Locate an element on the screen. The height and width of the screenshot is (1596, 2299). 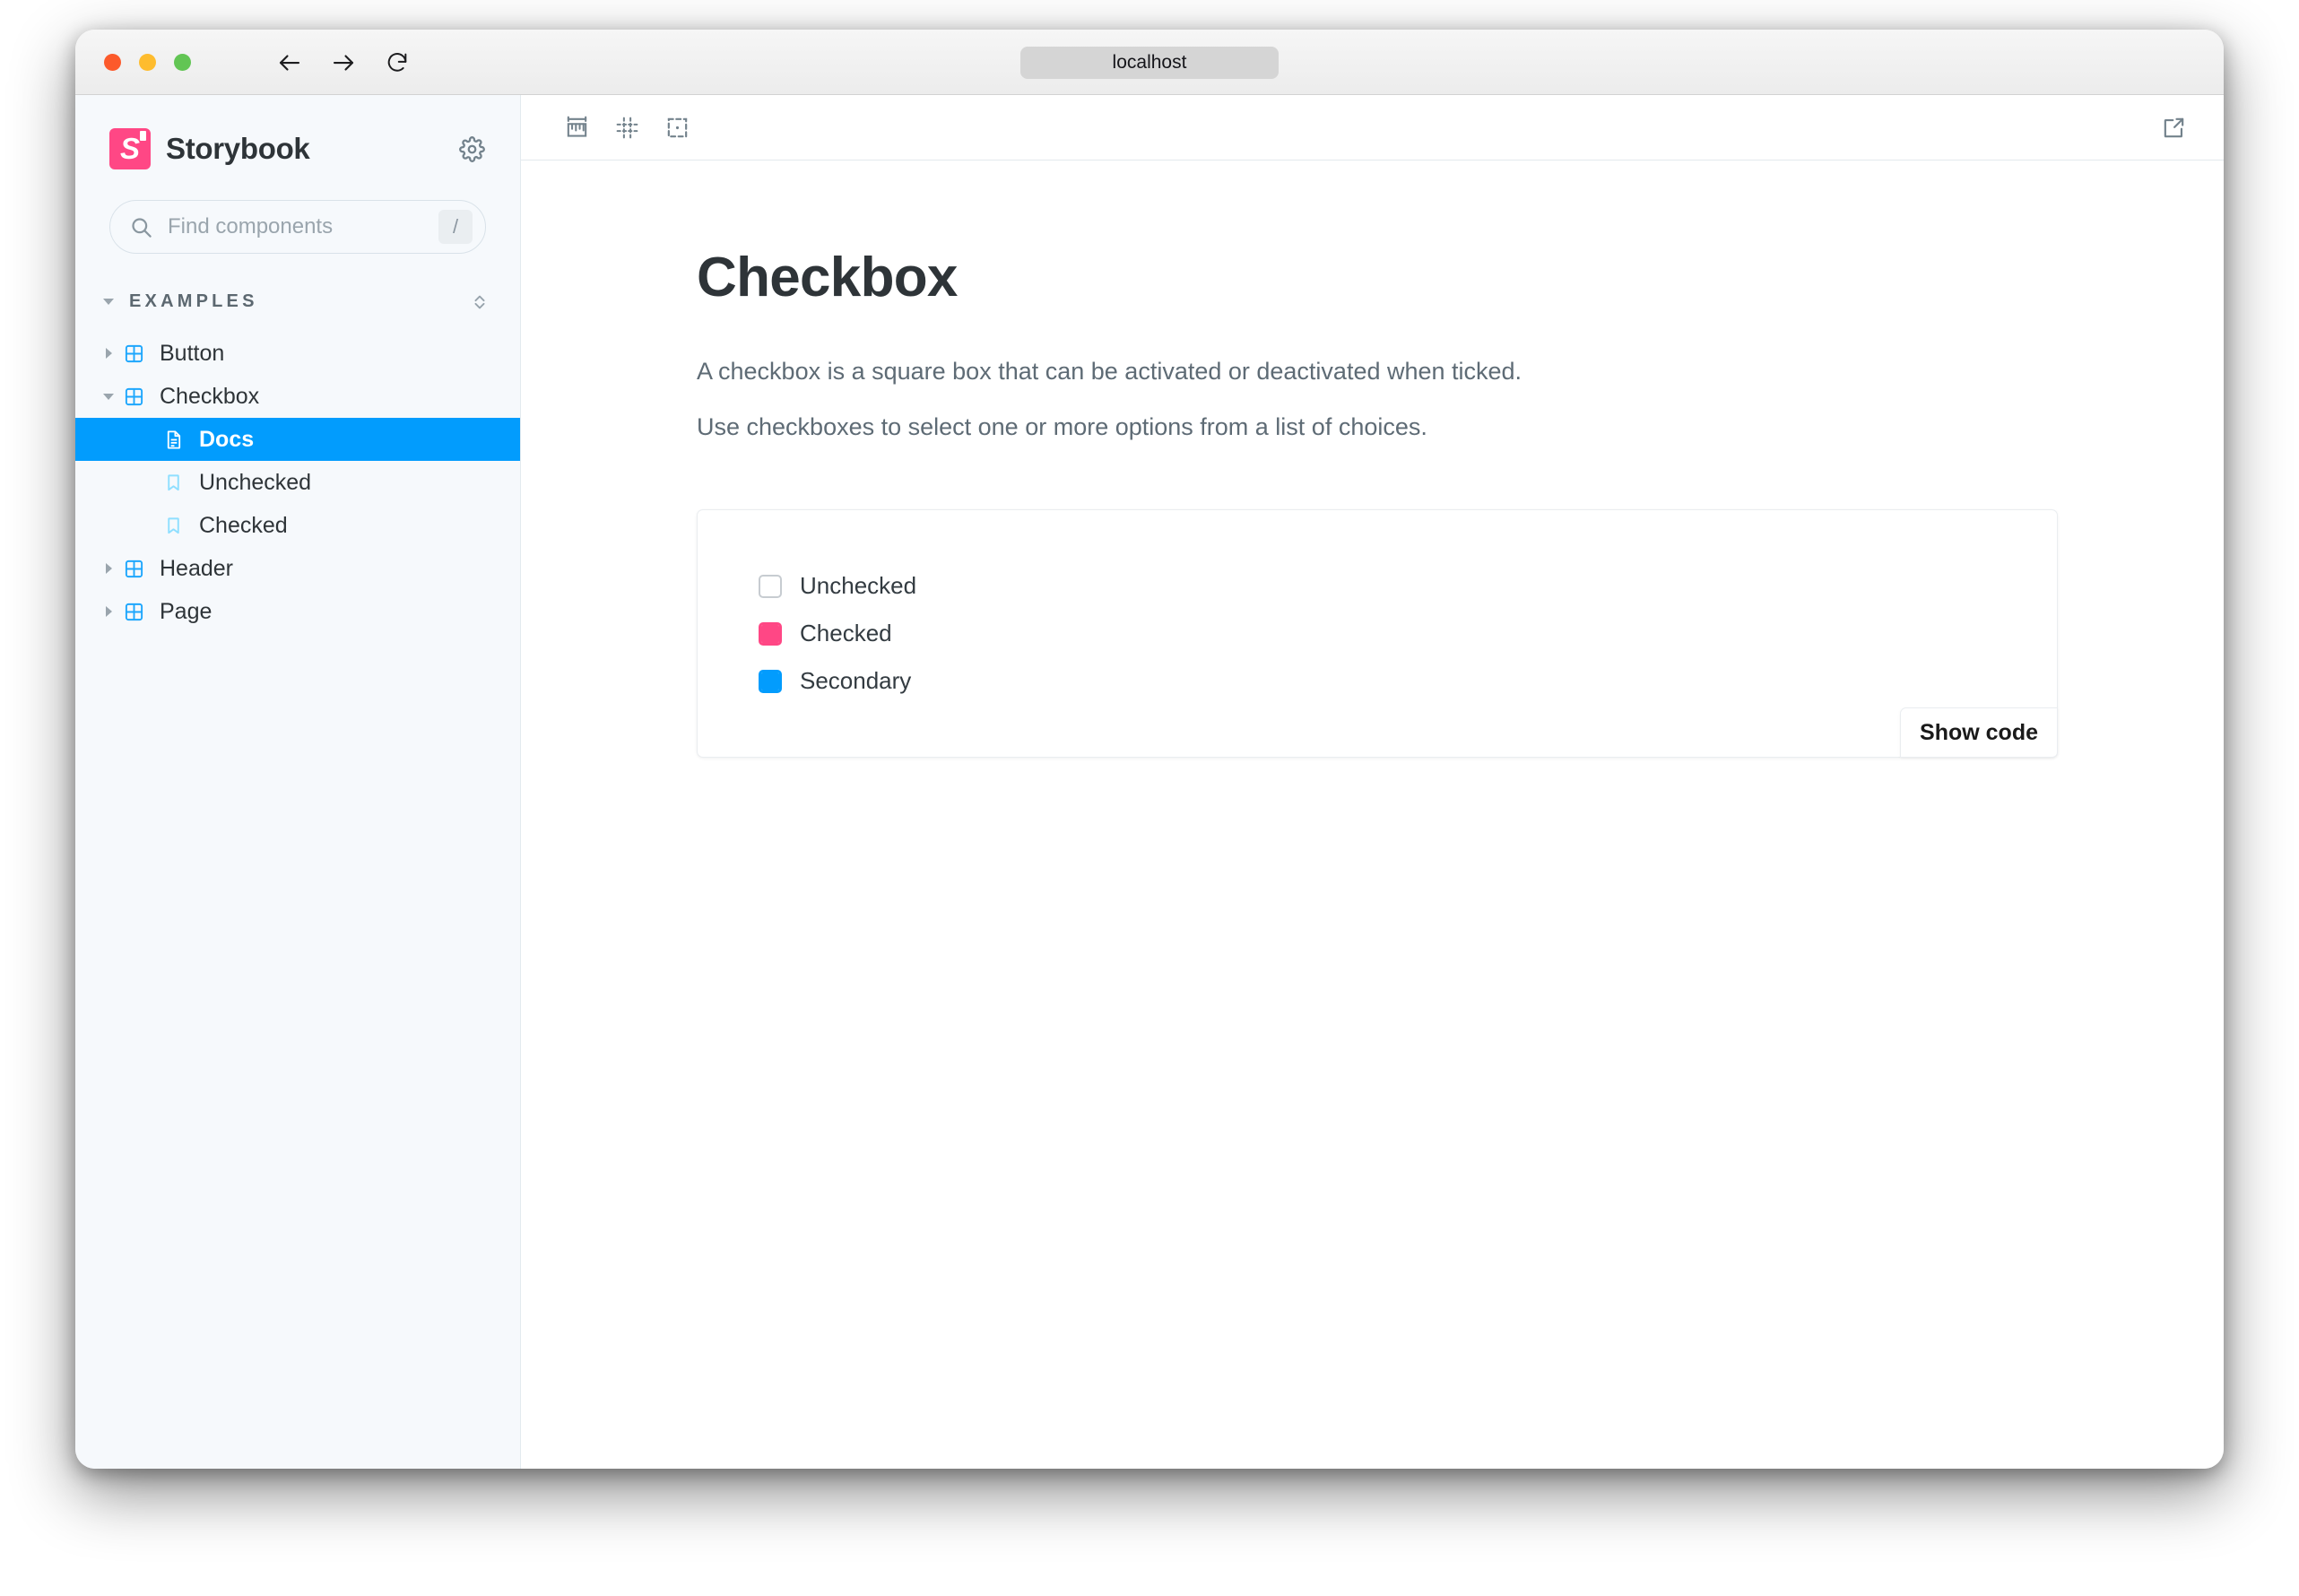
url-text: localhost is located at coordinates (1150, 63).